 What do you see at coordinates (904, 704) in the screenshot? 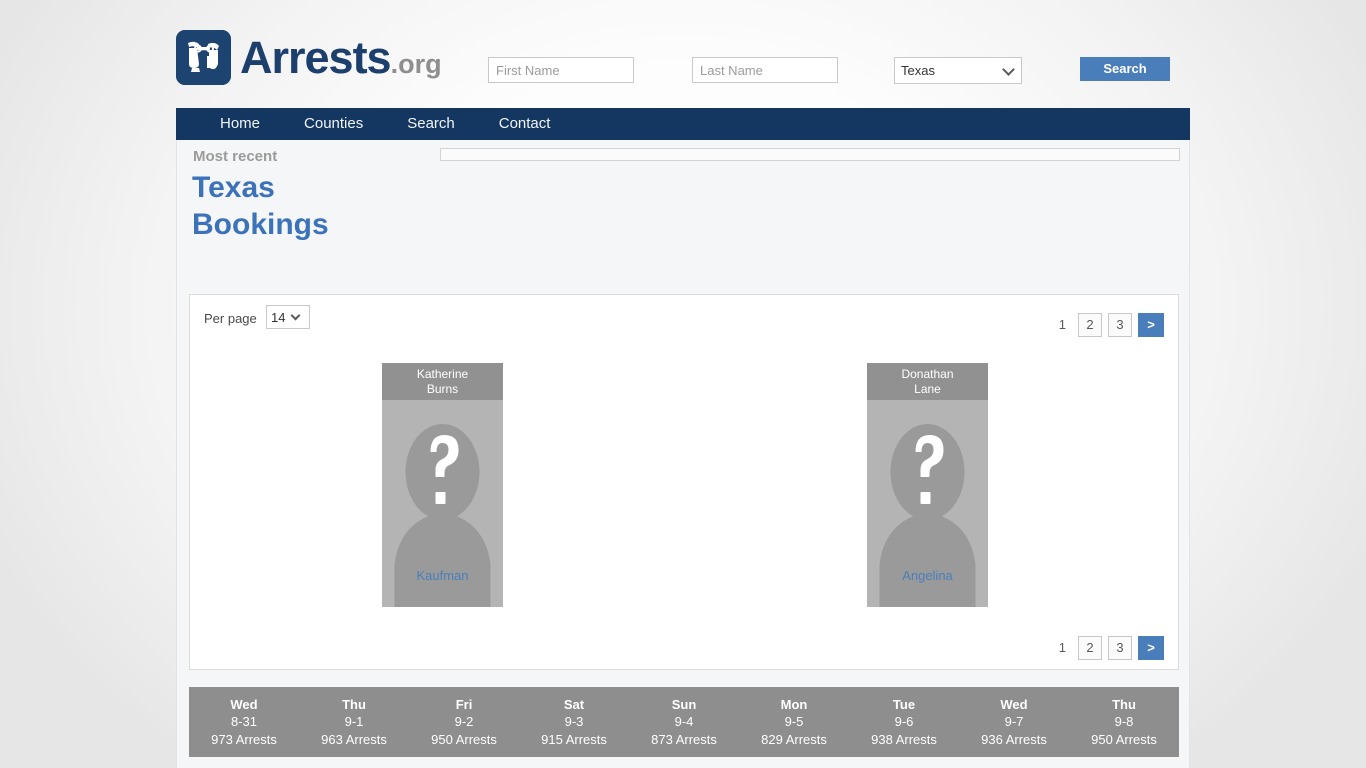
I see `calendar-dow: Tue` at bounding box center [904, 704].